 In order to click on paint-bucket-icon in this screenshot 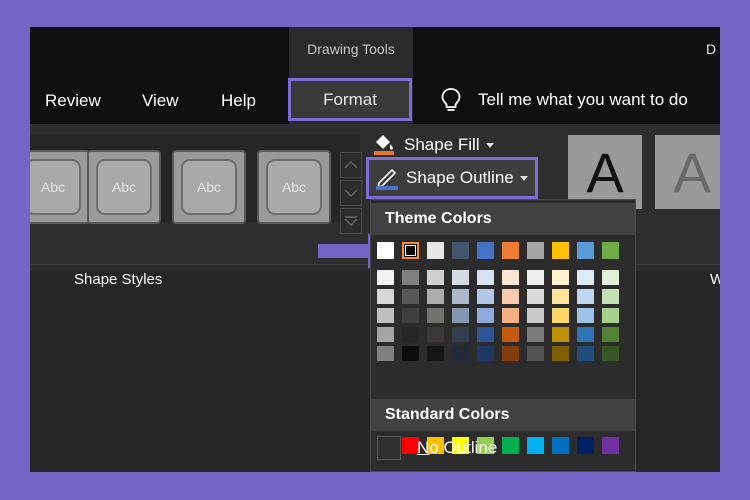, I will do `click(384, 145)`.